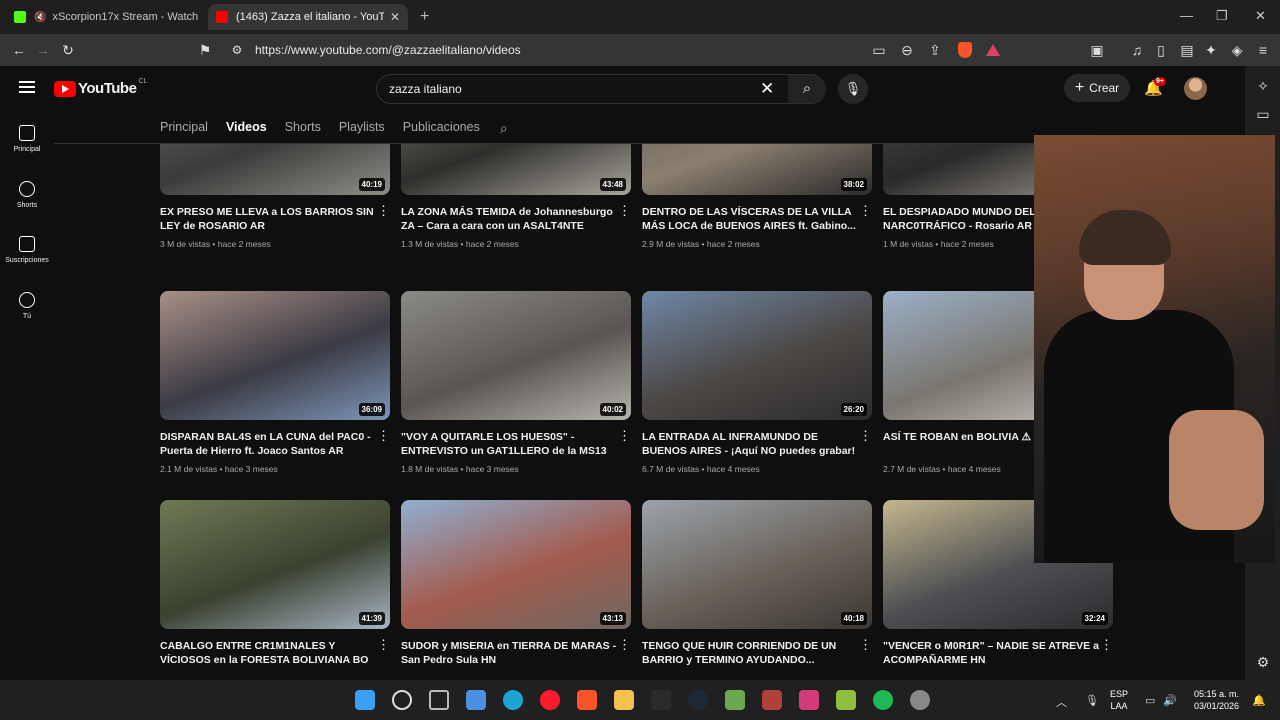  I want to click on tray-chevron-icon: ︿, so click(1061, 702).